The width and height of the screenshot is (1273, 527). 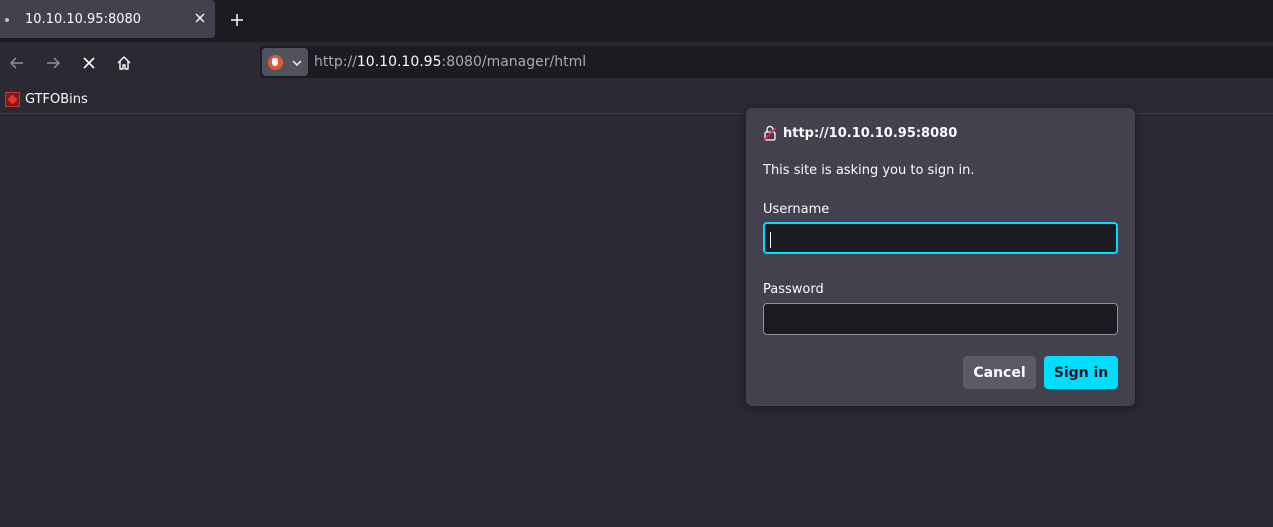 I want to click on tab-bar: 10.10.10.95:8080, so click(x=636, y=21).